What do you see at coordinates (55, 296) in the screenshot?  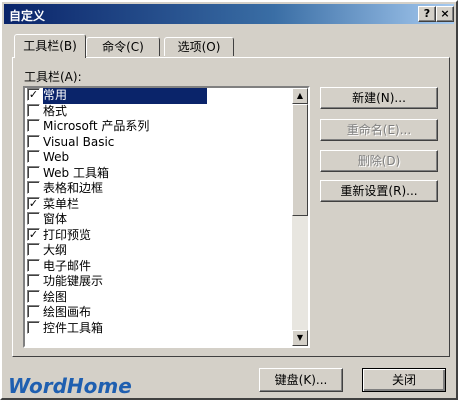 I see `toolbar-item-label: 绘图` at bounding box center [55, 296].